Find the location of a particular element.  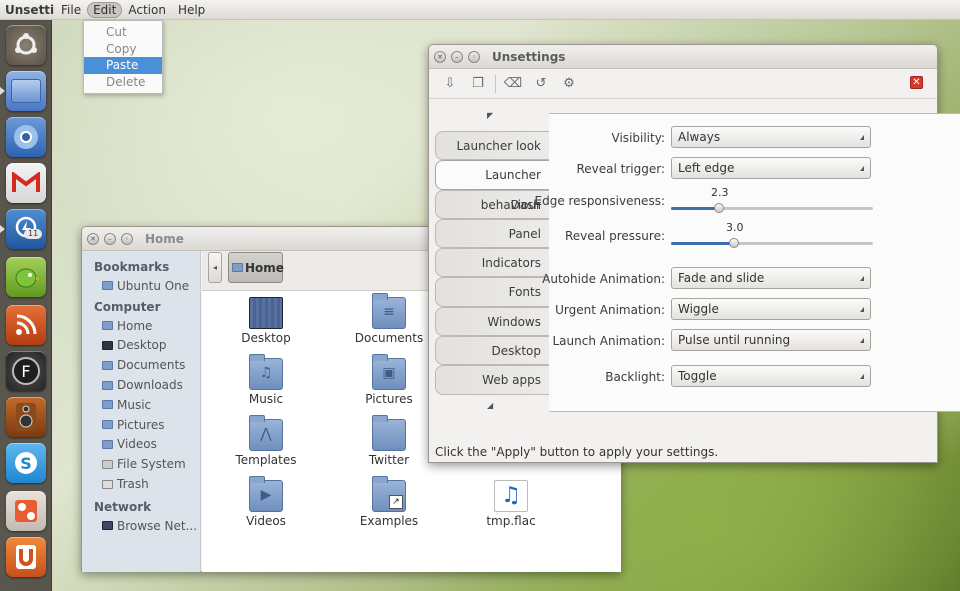

svg-text: F is located at coordinates (25, 371).